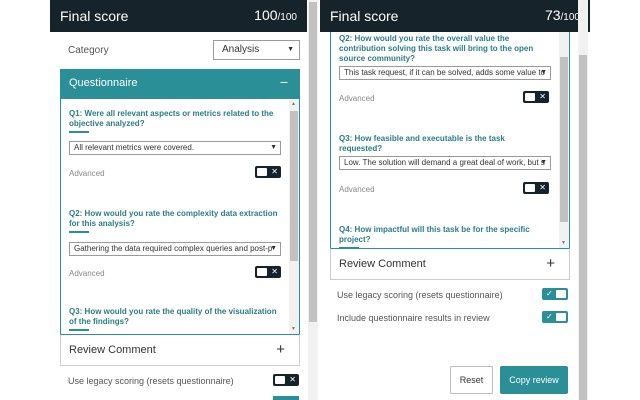 This screenshot has height=400, width=640. What do you see at coordinates (455, 16) in the screenshot?
I see `final-score-bar: Final score 73/100` at bounding box center [455, 16].